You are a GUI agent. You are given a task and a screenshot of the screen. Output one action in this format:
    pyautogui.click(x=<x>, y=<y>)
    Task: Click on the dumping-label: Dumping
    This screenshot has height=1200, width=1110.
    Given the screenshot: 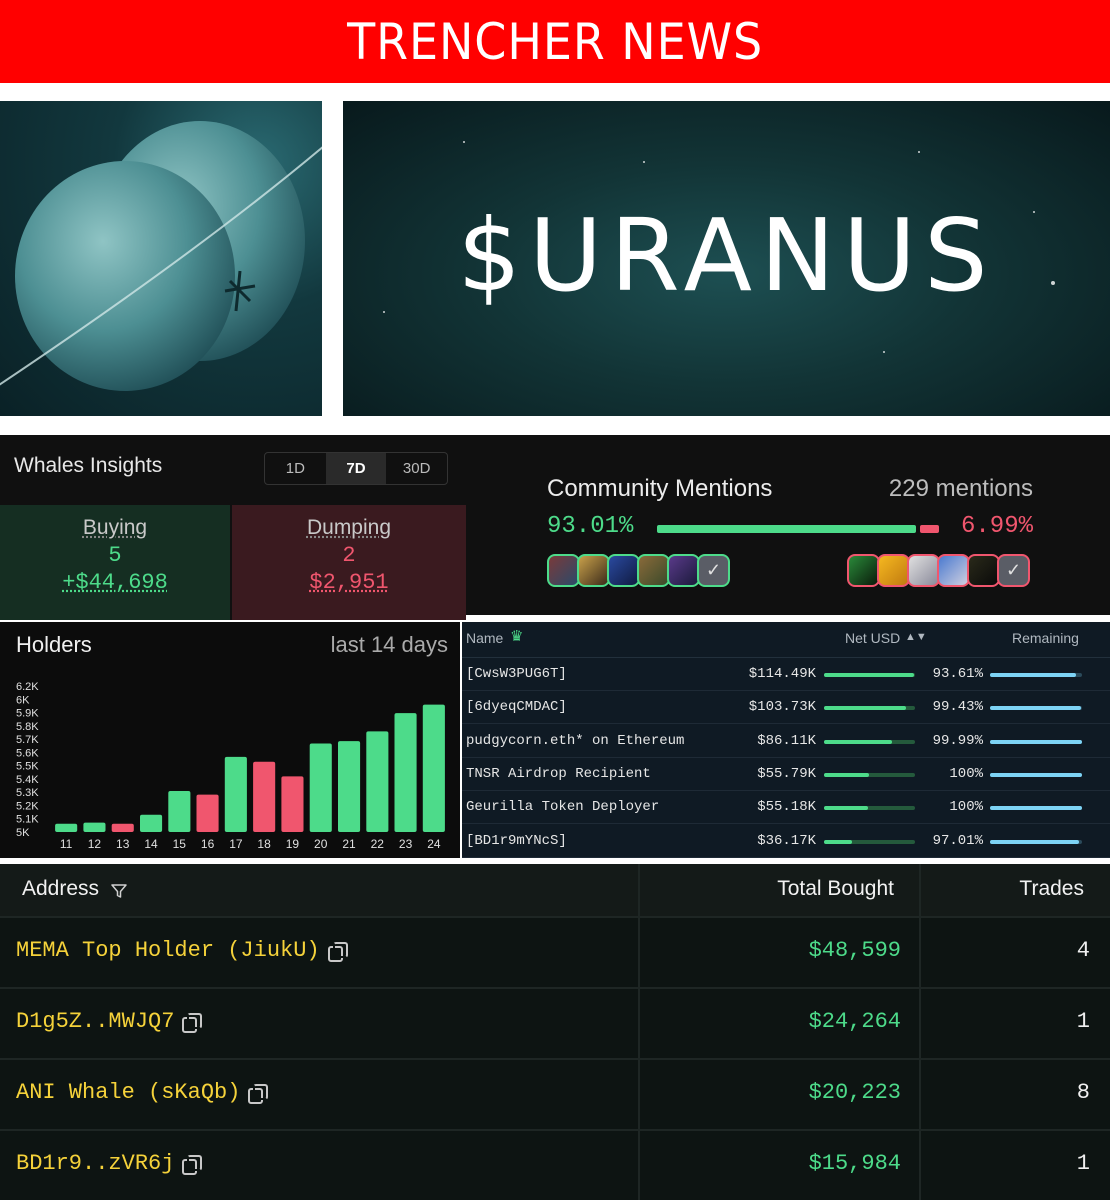 What is the action you would take?
    pyautogui.click(x=349, y=527)
    